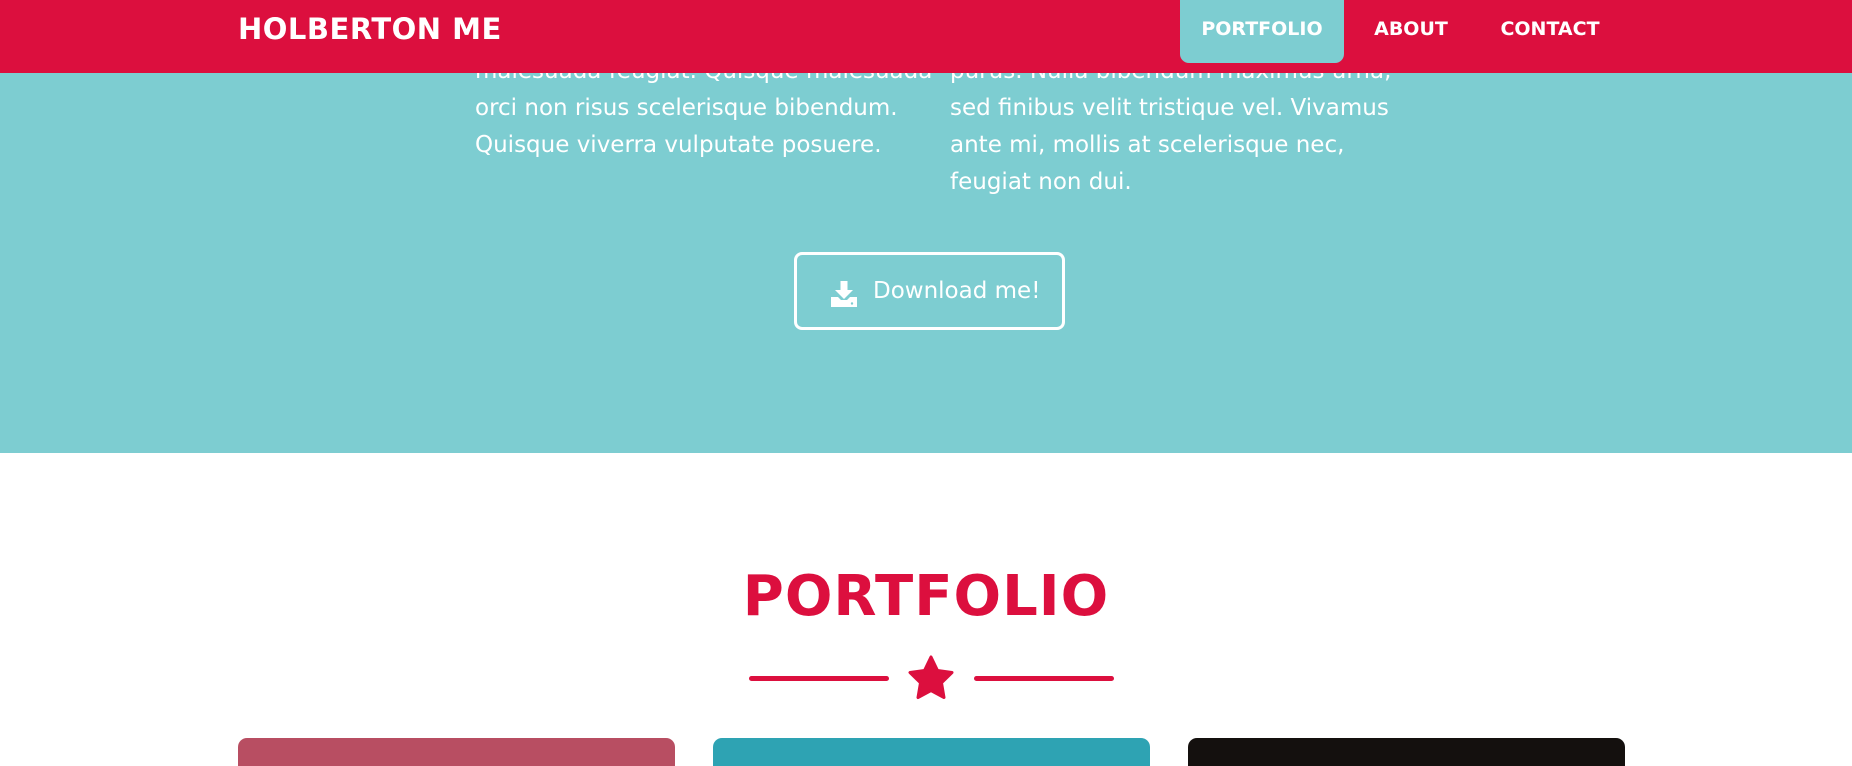  Describe the element at coordinates (926, 596) in the screenshot. I see `portfolio-title: PORTFOLIO` at that location.